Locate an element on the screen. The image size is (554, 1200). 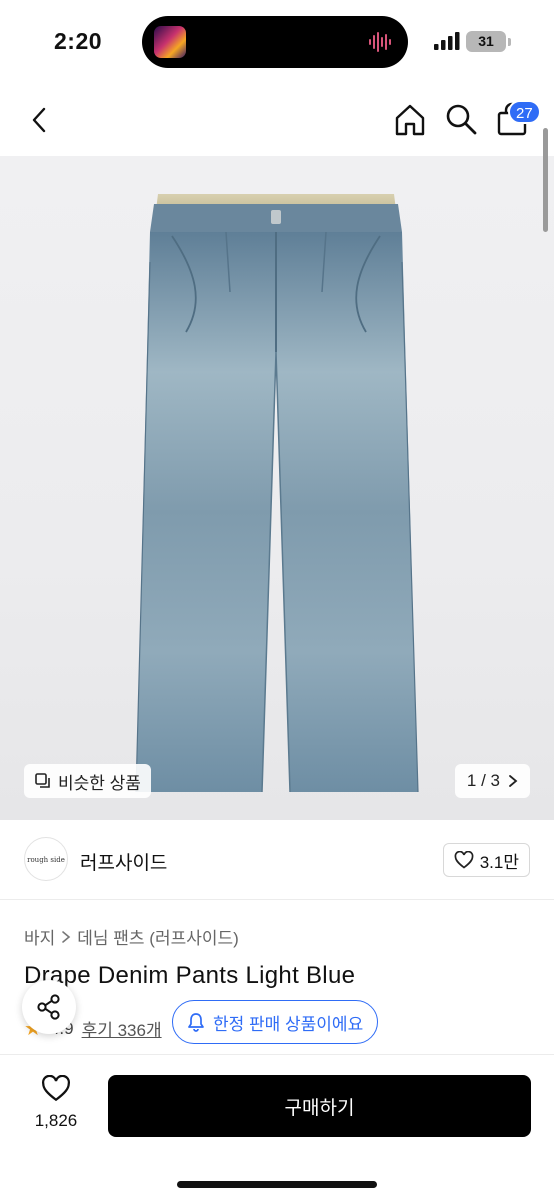
similar-products-label: 비슷한 상품 is located at coordinates (99, 783).